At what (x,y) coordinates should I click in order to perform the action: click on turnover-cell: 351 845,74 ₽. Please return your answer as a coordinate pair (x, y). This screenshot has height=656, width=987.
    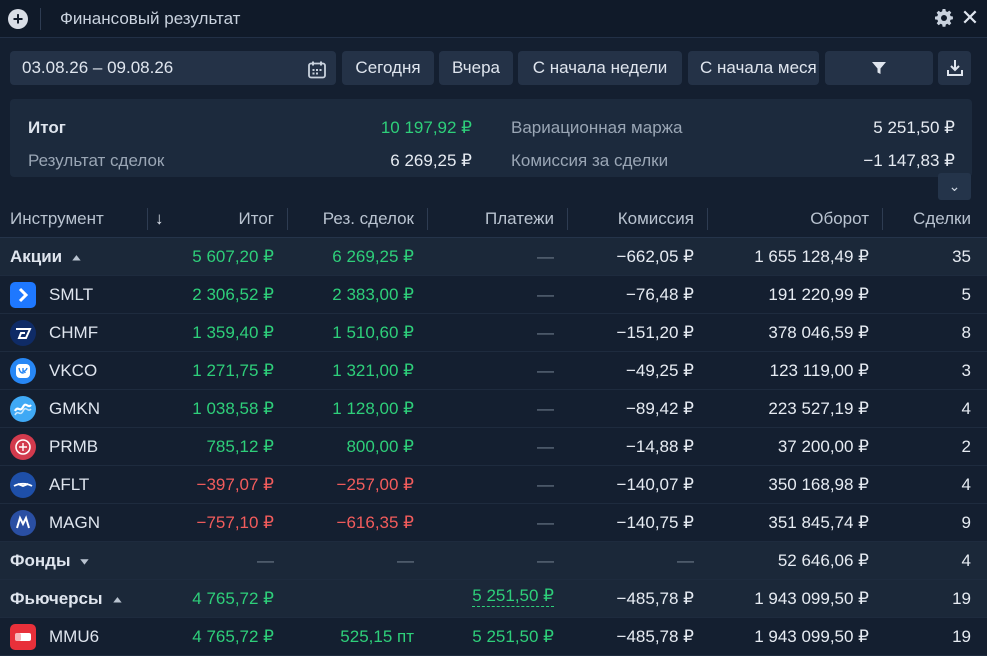
    Looking at the image, I should click on (818, 522).